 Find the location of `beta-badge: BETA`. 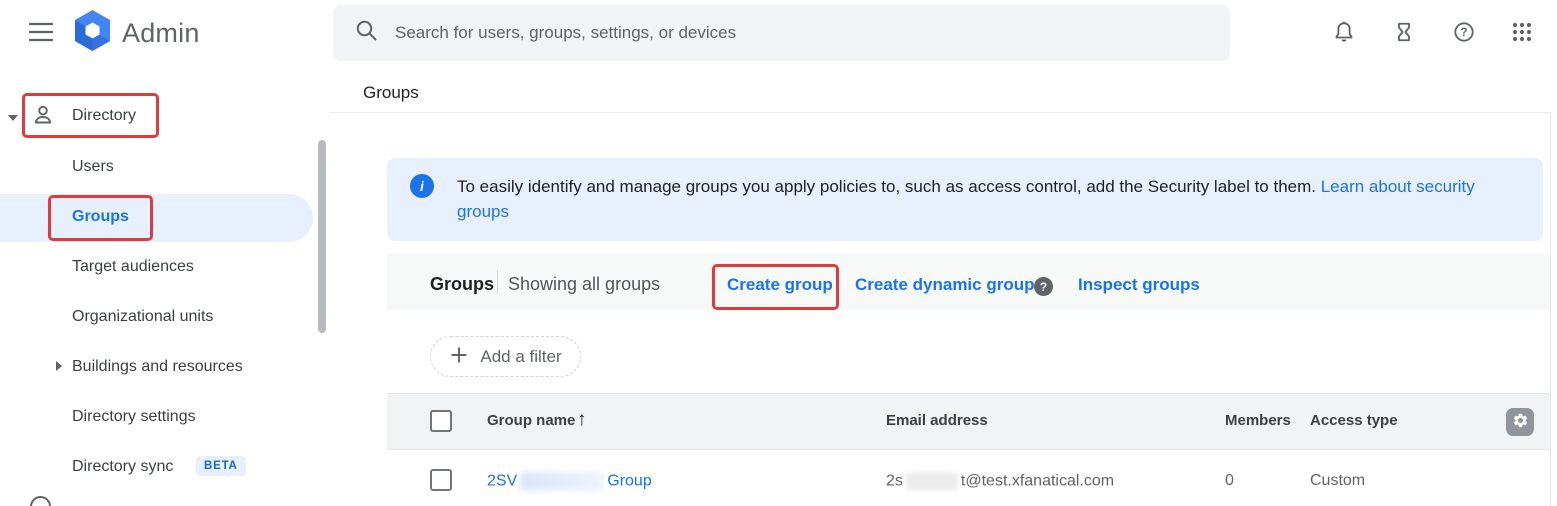

beta-badge: BETA is located at coordinates (221, 466).